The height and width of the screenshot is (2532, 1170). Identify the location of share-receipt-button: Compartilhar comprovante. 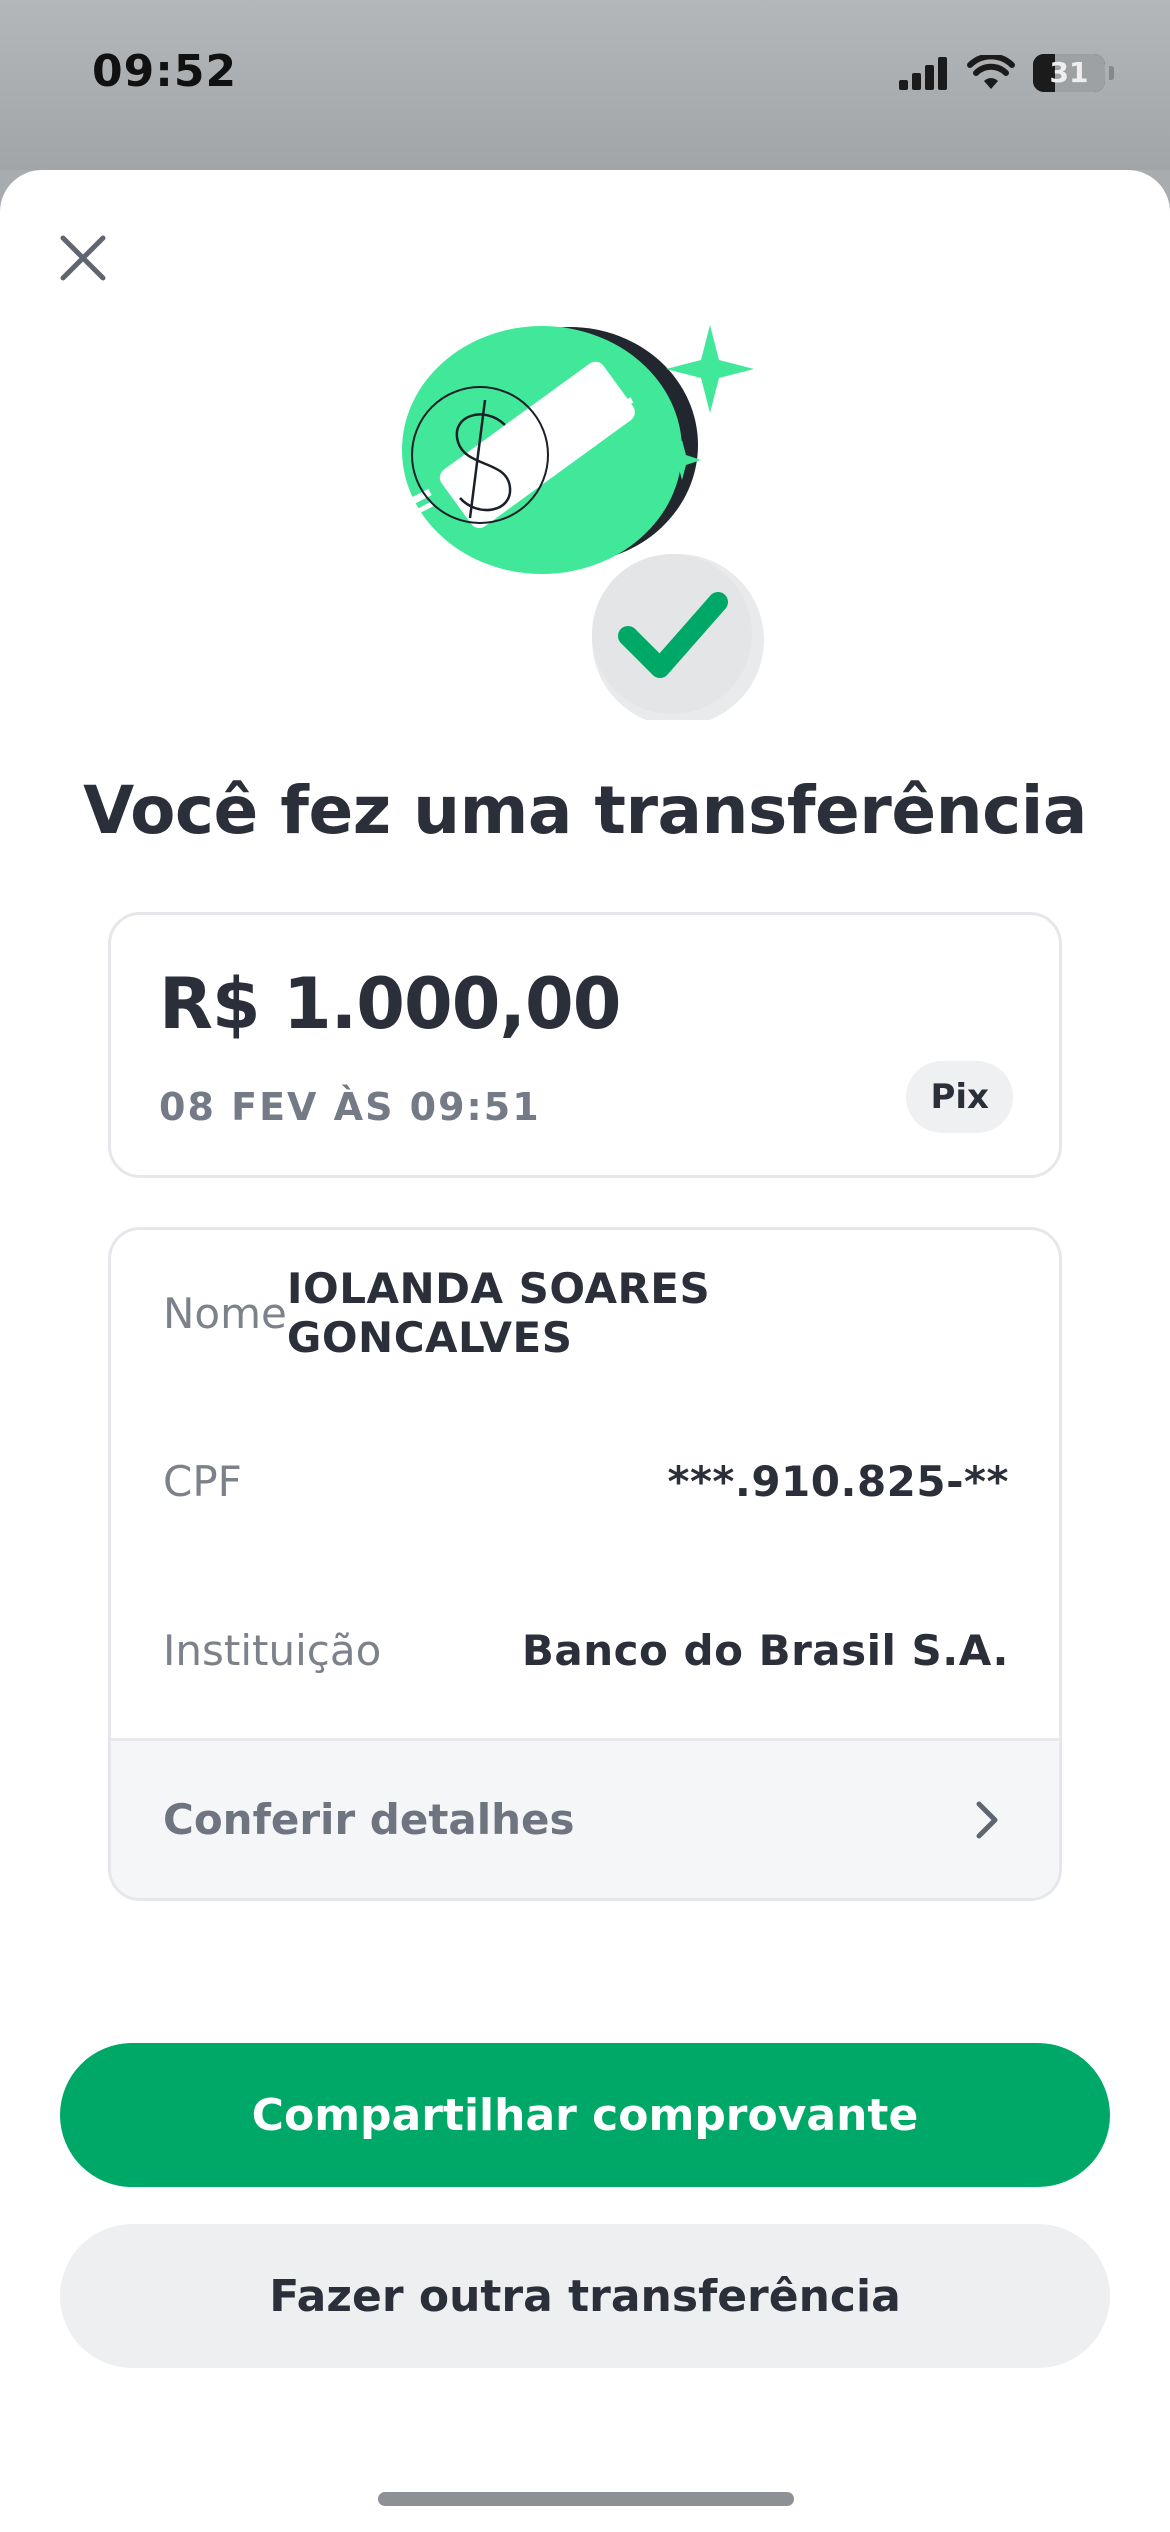
(585, 2115).